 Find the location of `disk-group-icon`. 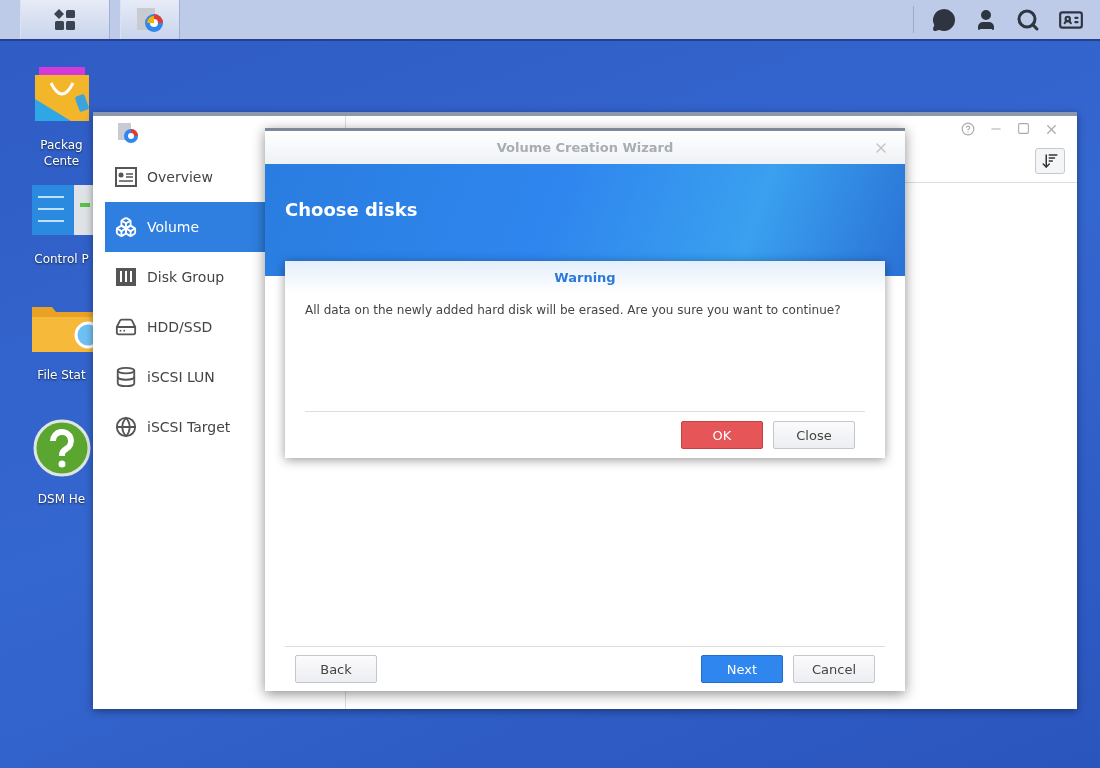

disk-group-icon is located at coordinates (126, 277).